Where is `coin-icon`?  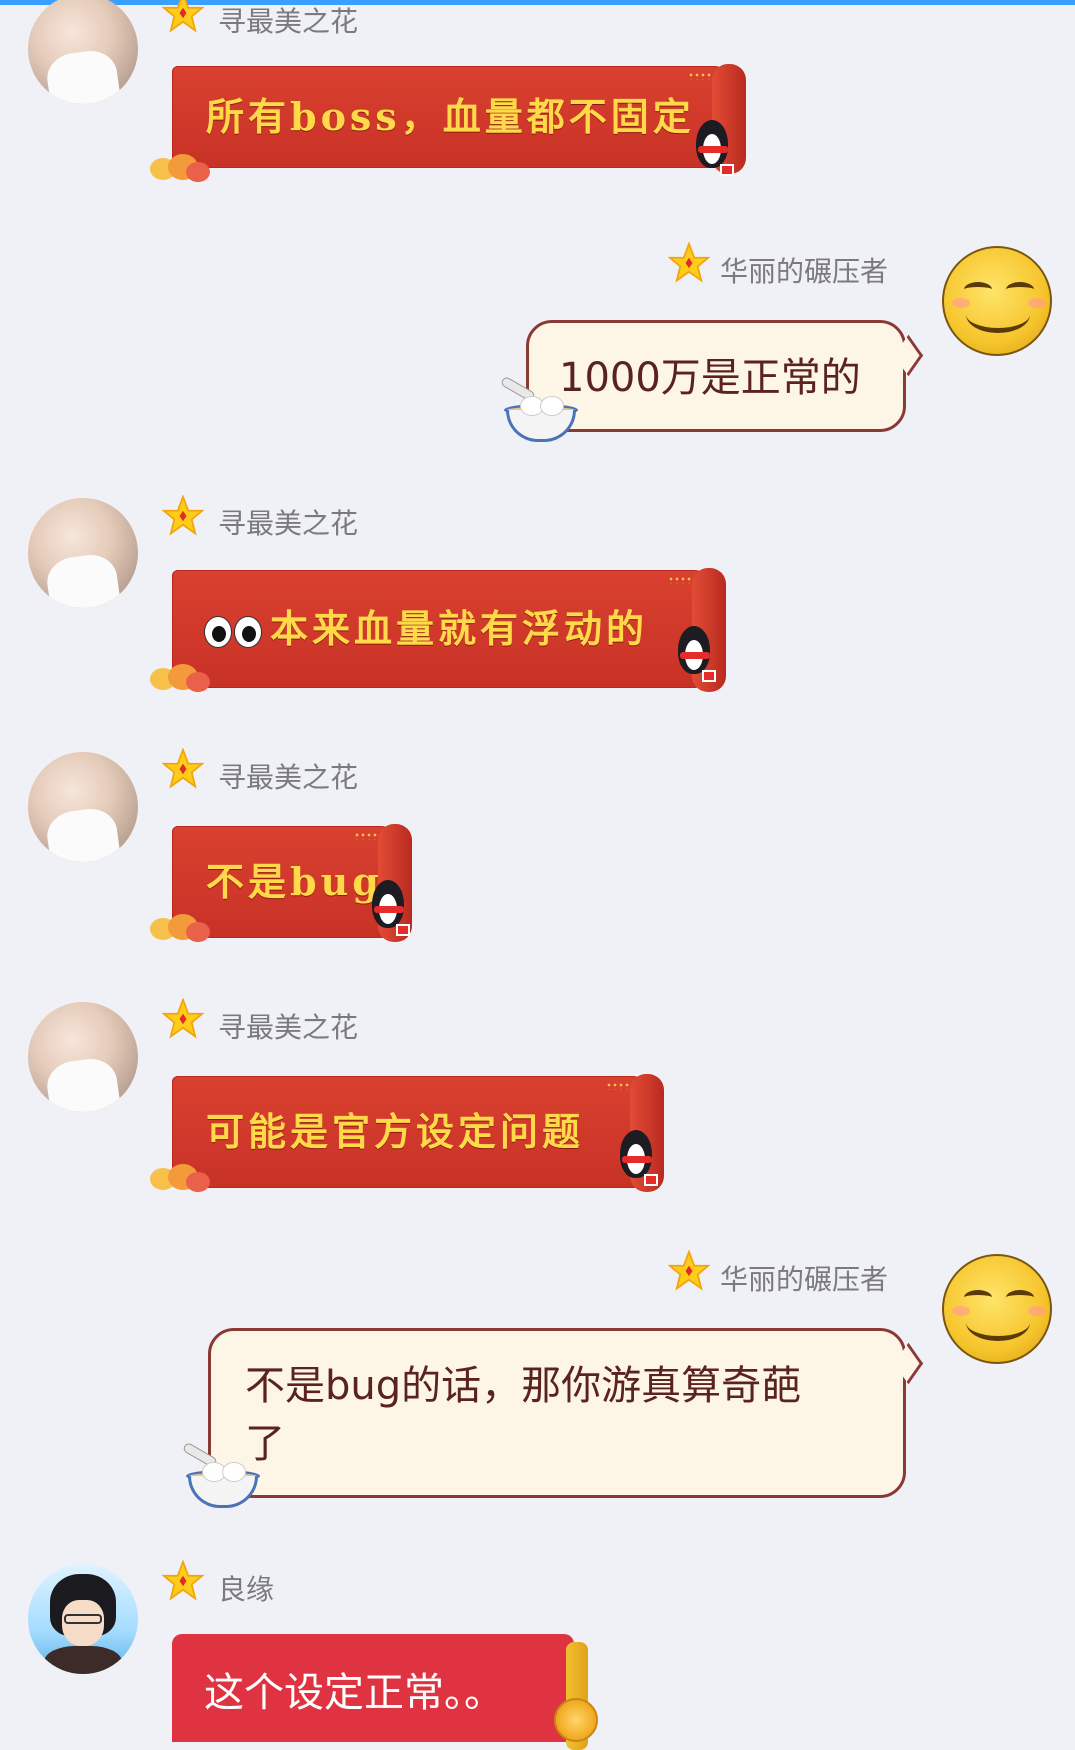 coin-icon is located at coordinates (576, 1720).